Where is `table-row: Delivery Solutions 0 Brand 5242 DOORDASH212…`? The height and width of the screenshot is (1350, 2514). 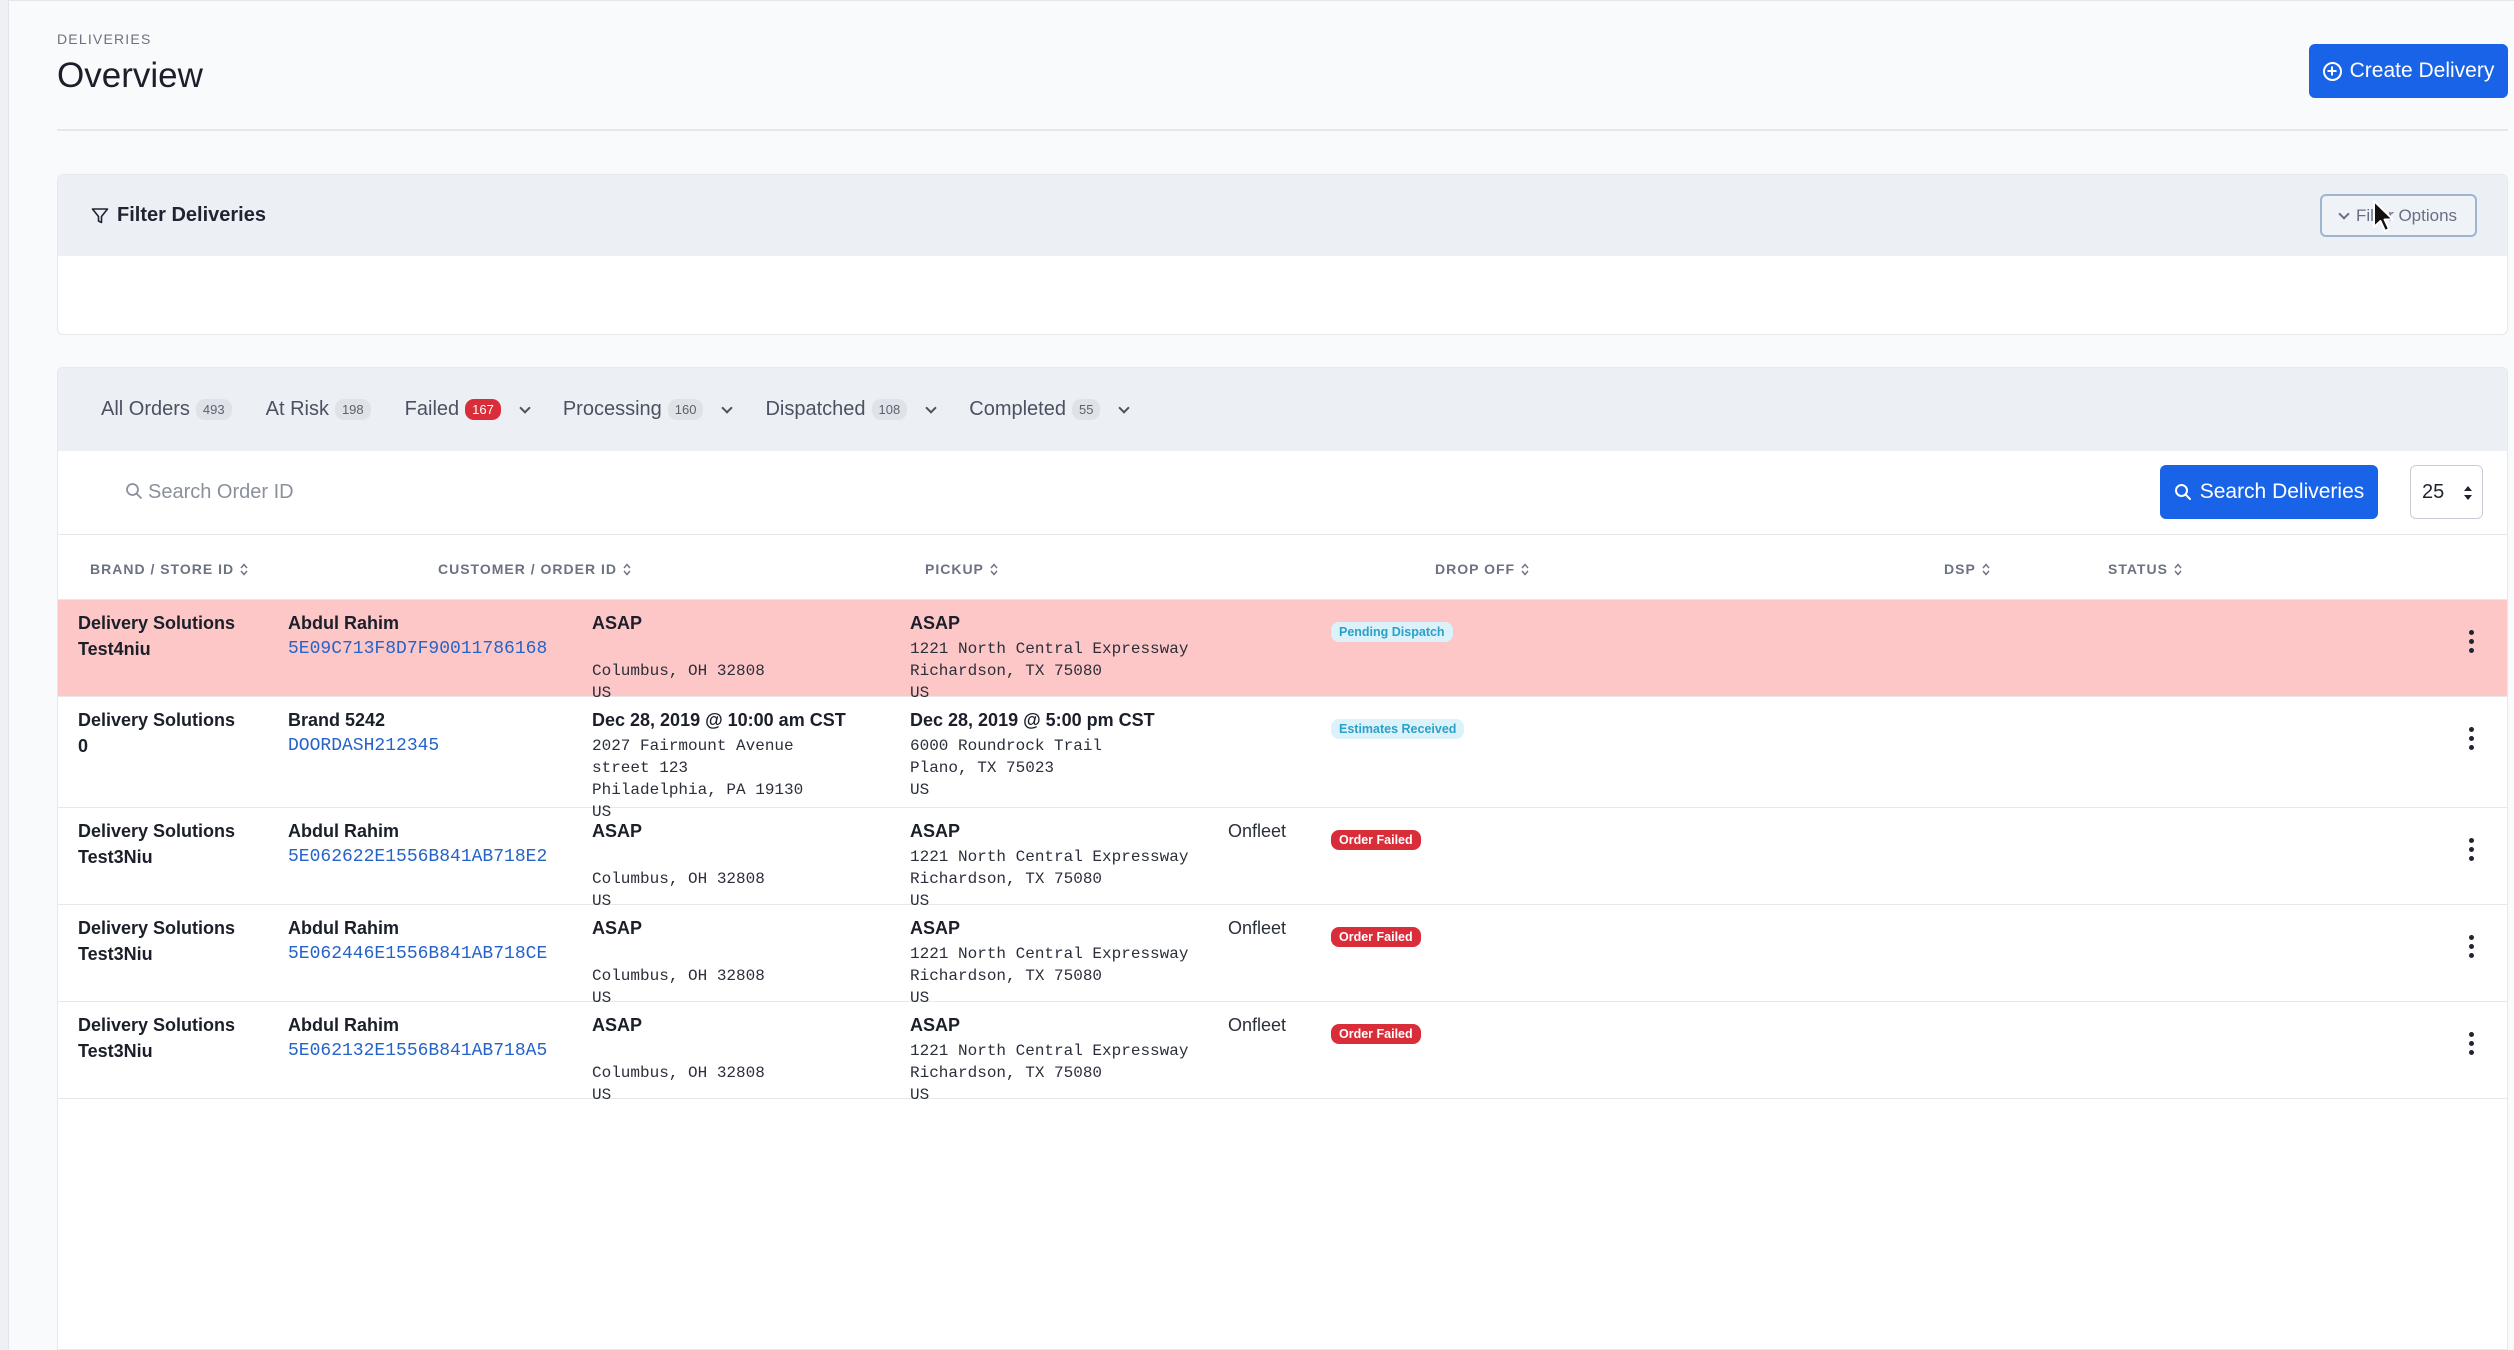 table-row: Delivery Solutions 0 Brand 5242 DOORDASH212… is located at coordinates (1282, 759).